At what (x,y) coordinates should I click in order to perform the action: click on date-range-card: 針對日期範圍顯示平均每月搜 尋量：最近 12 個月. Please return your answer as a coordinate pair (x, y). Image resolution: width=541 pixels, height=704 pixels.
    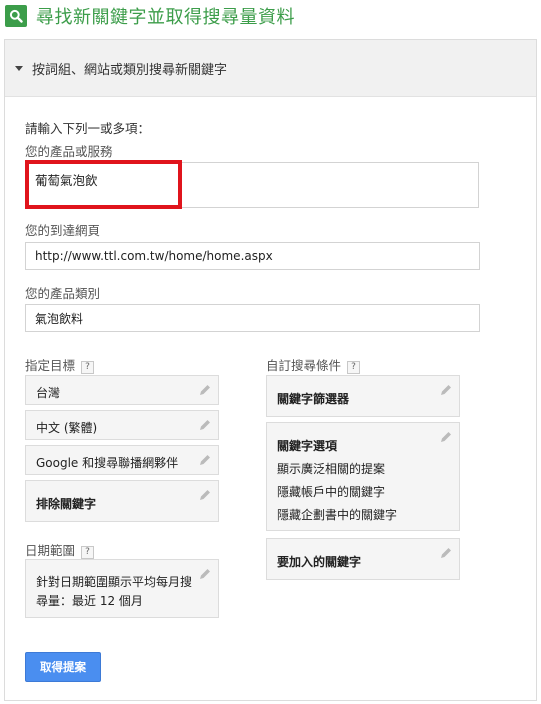
    Looking at the image, I should click on (122, 588).